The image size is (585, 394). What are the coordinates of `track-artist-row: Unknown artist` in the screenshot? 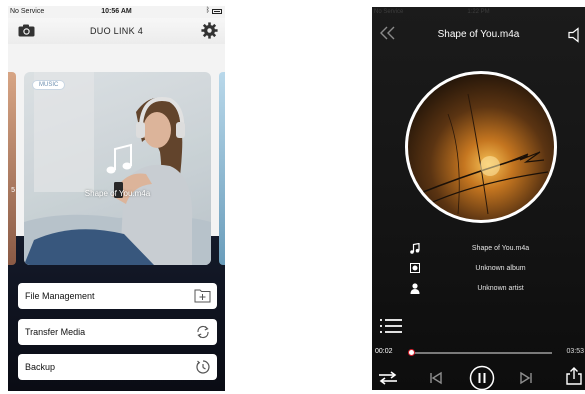 It's located at (480, 290).